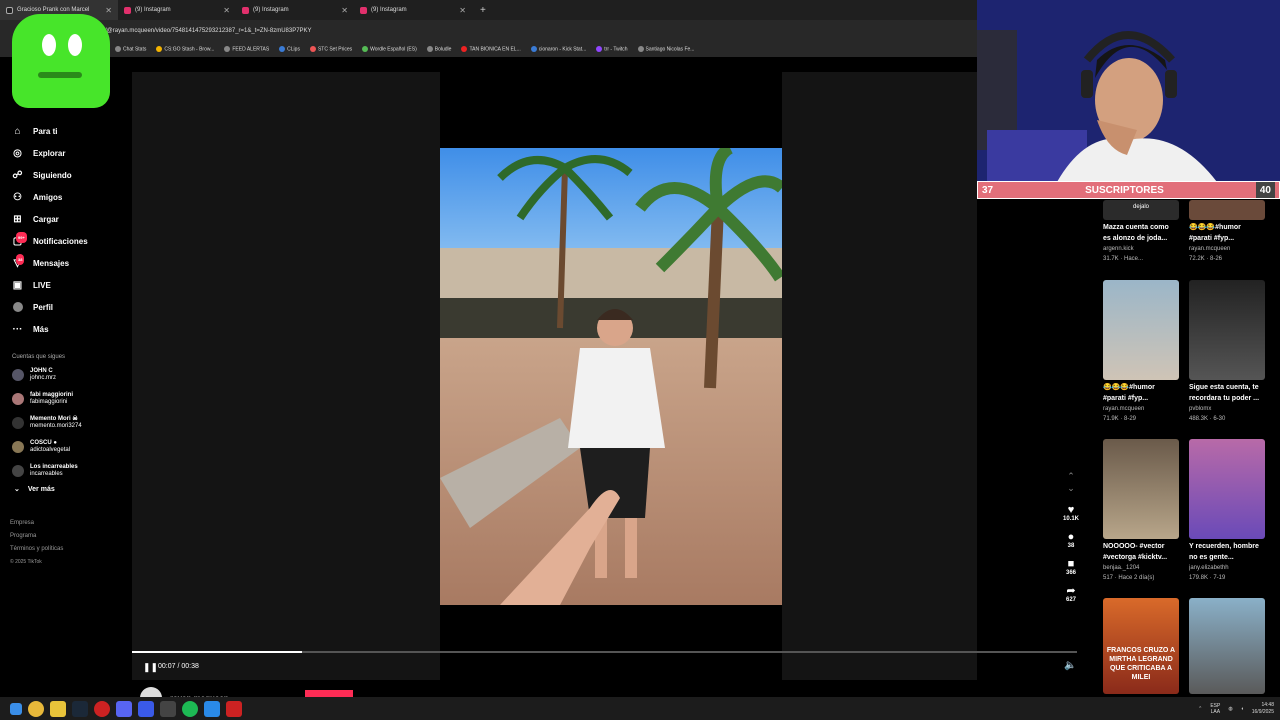  What do you see at coordinates (483, 10) in the screenshot?
I see `new-tab-button: +` at bounding box center [483, 10].